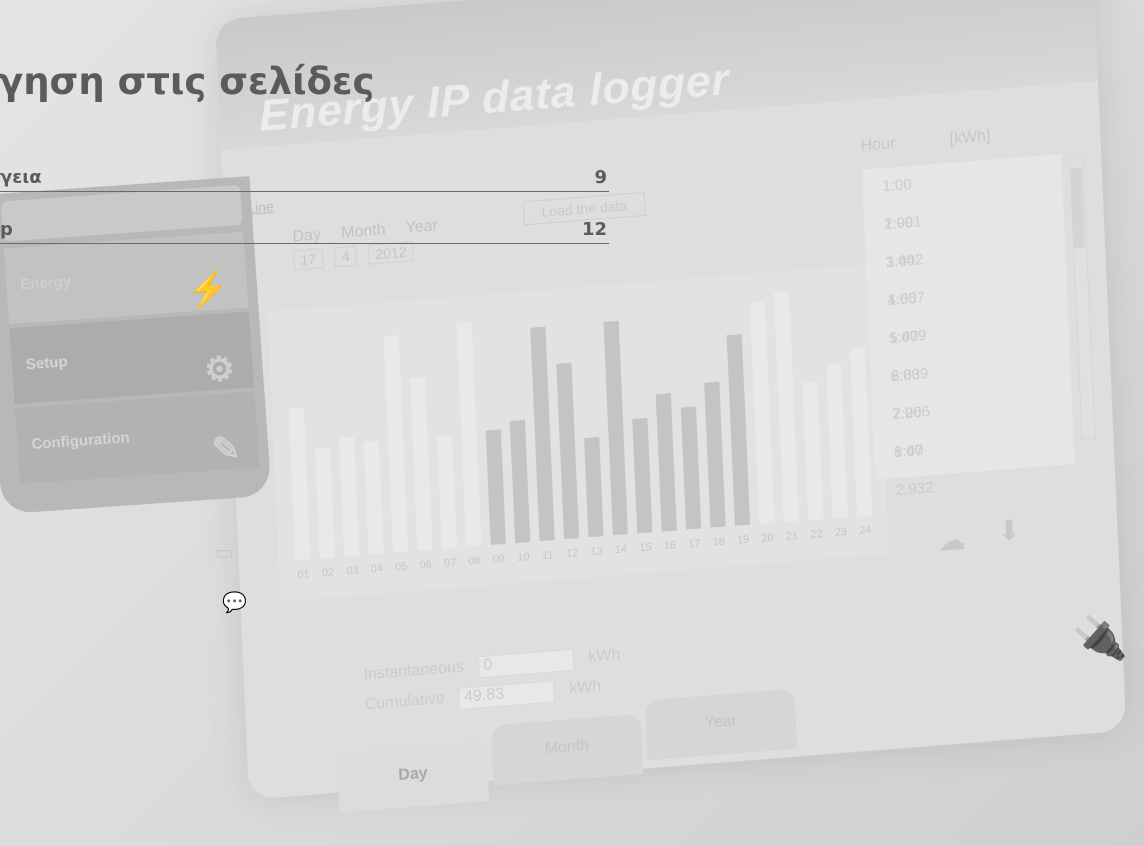  I want to click on x-tick-label: 23, so click(841, 532).